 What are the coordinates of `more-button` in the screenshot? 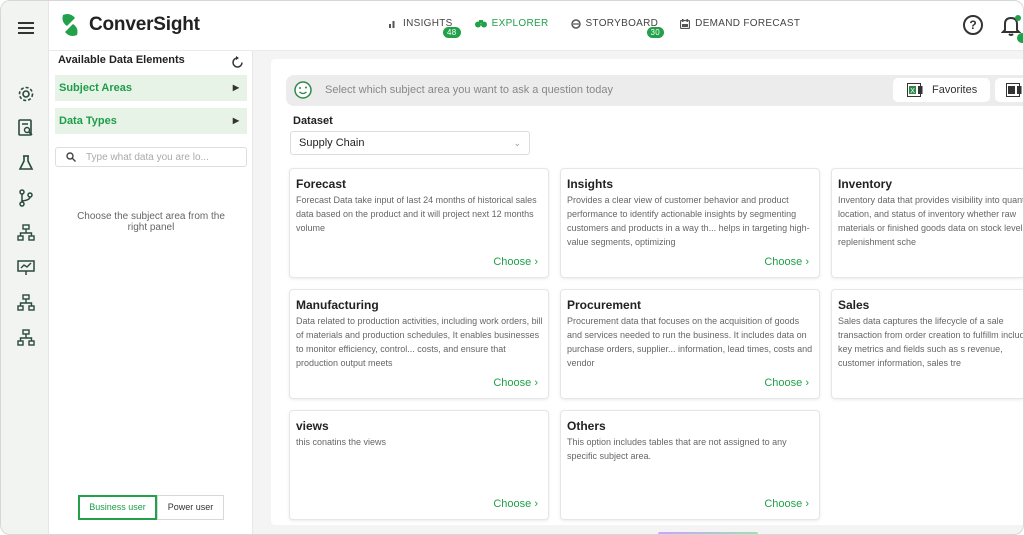 It's located at (1009, 90).